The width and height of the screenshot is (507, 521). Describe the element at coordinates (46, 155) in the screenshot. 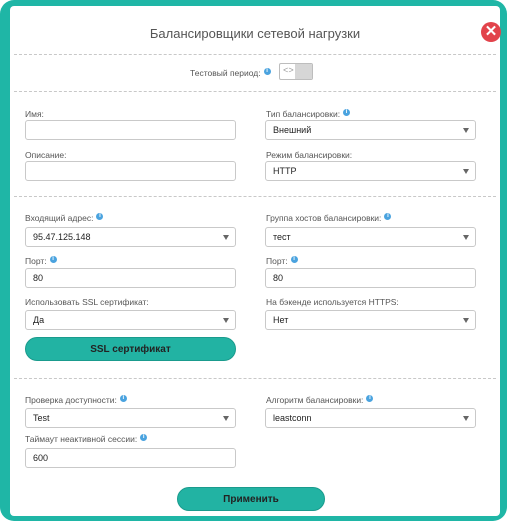

I see `description-label: Описание:` at that location.